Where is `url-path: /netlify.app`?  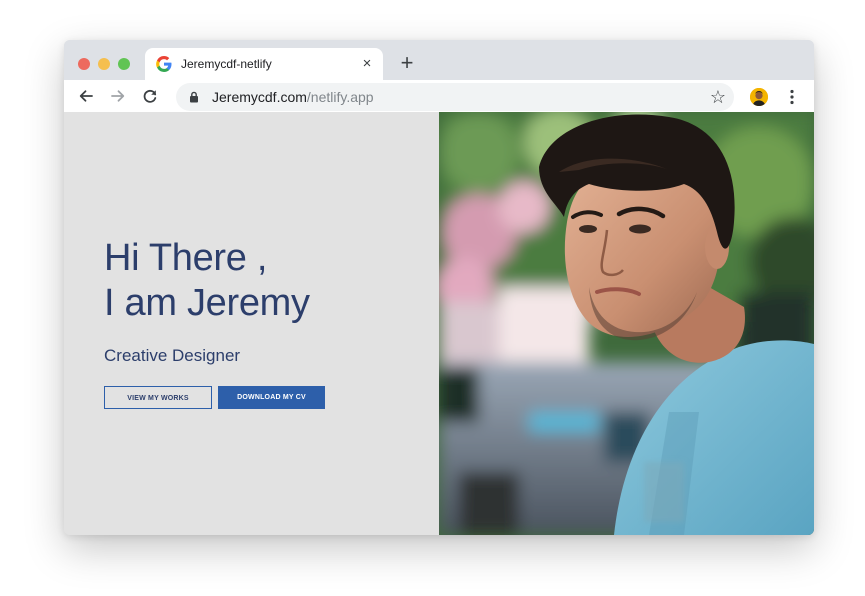
url-path: /netlify.app is located at coordinates (340, 97).